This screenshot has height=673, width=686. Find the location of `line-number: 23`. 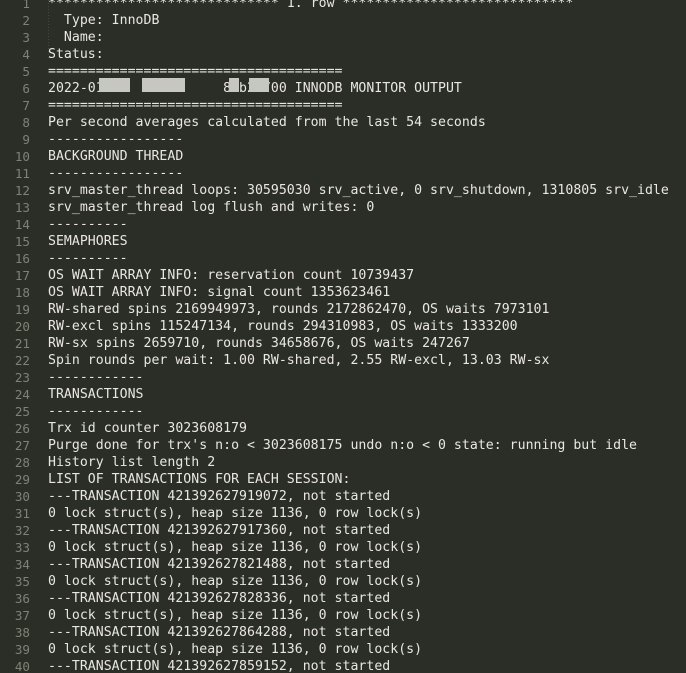

line-number: 23 is located at coordinates (22, 377).